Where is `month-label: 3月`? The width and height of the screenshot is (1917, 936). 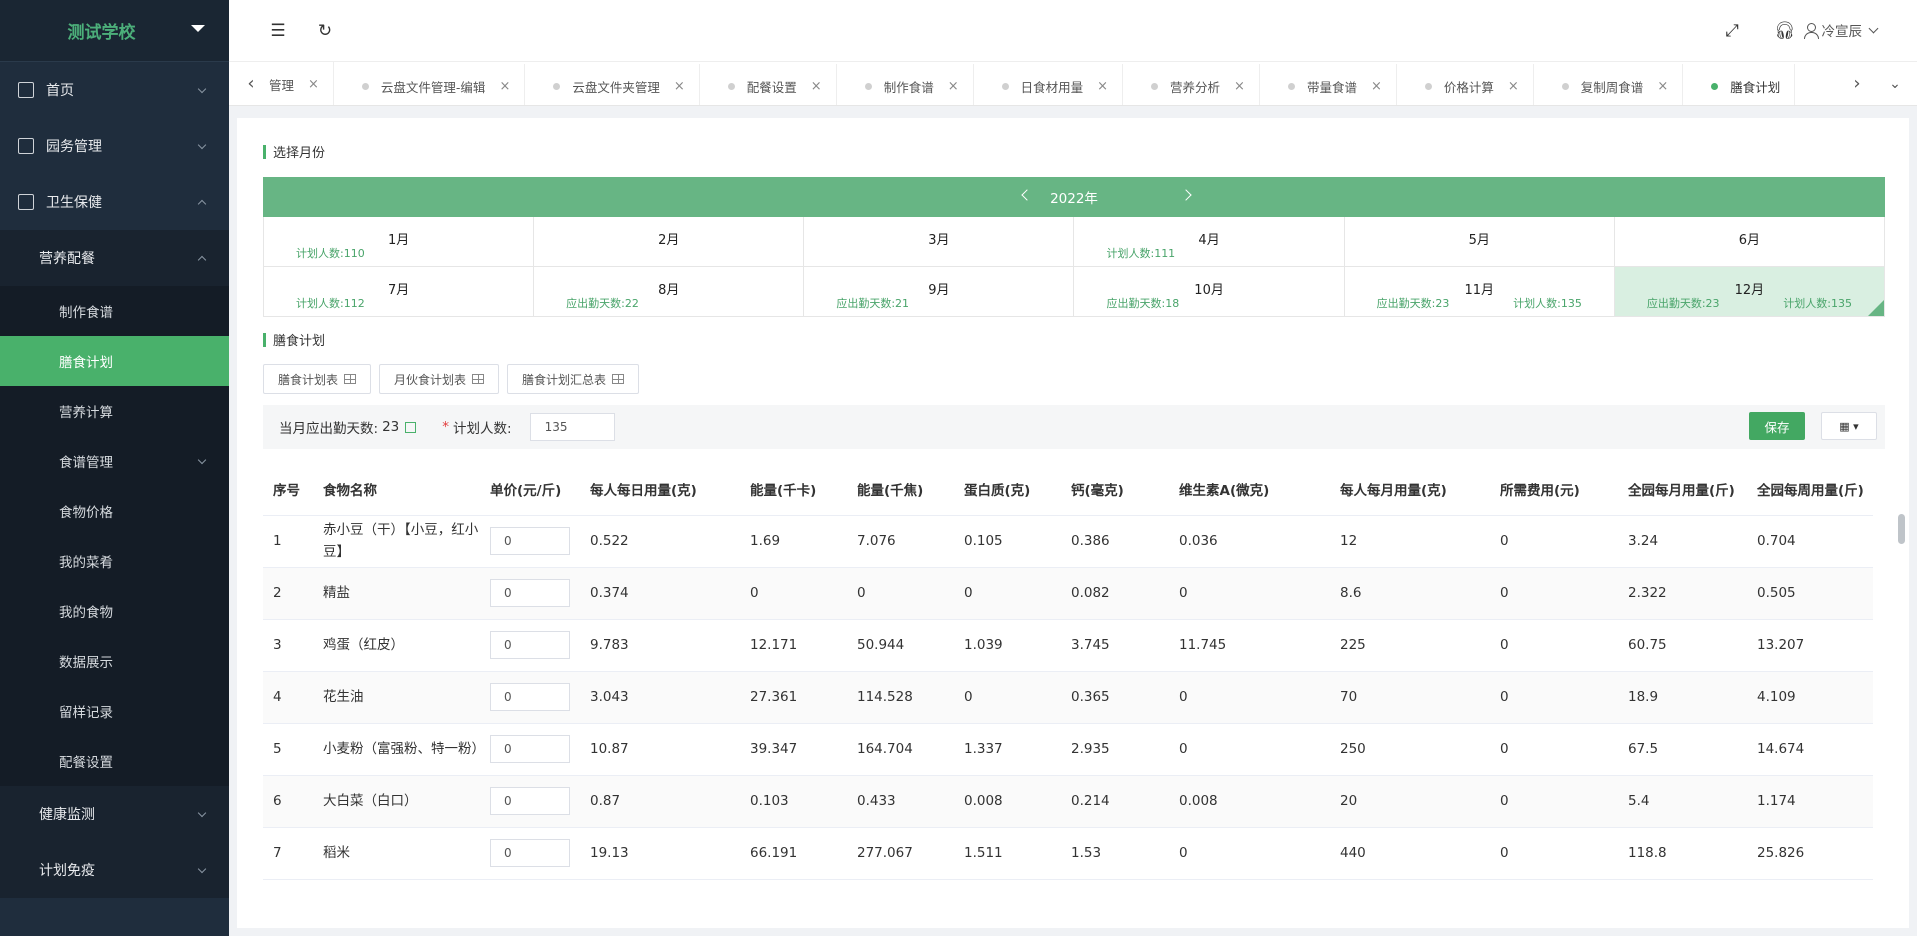 month-label: 3月 is located at coordinates (939, 240).